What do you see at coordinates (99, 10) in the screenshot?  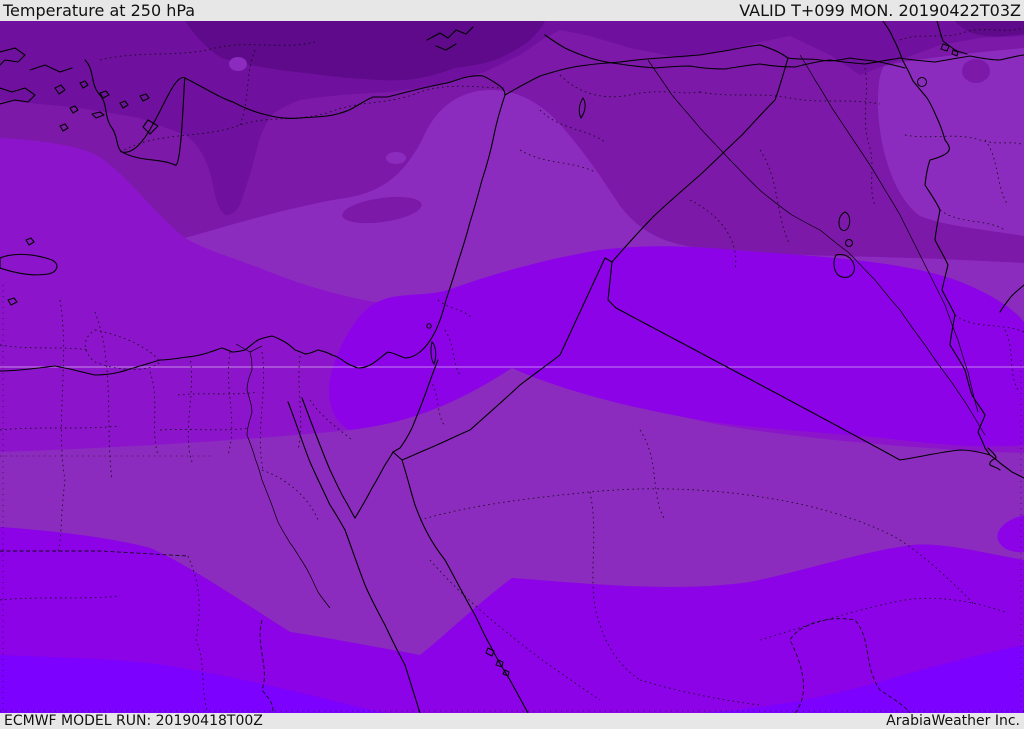 I see `map-title: Temperature at 250 hPa` at bounding box center [99, 10].